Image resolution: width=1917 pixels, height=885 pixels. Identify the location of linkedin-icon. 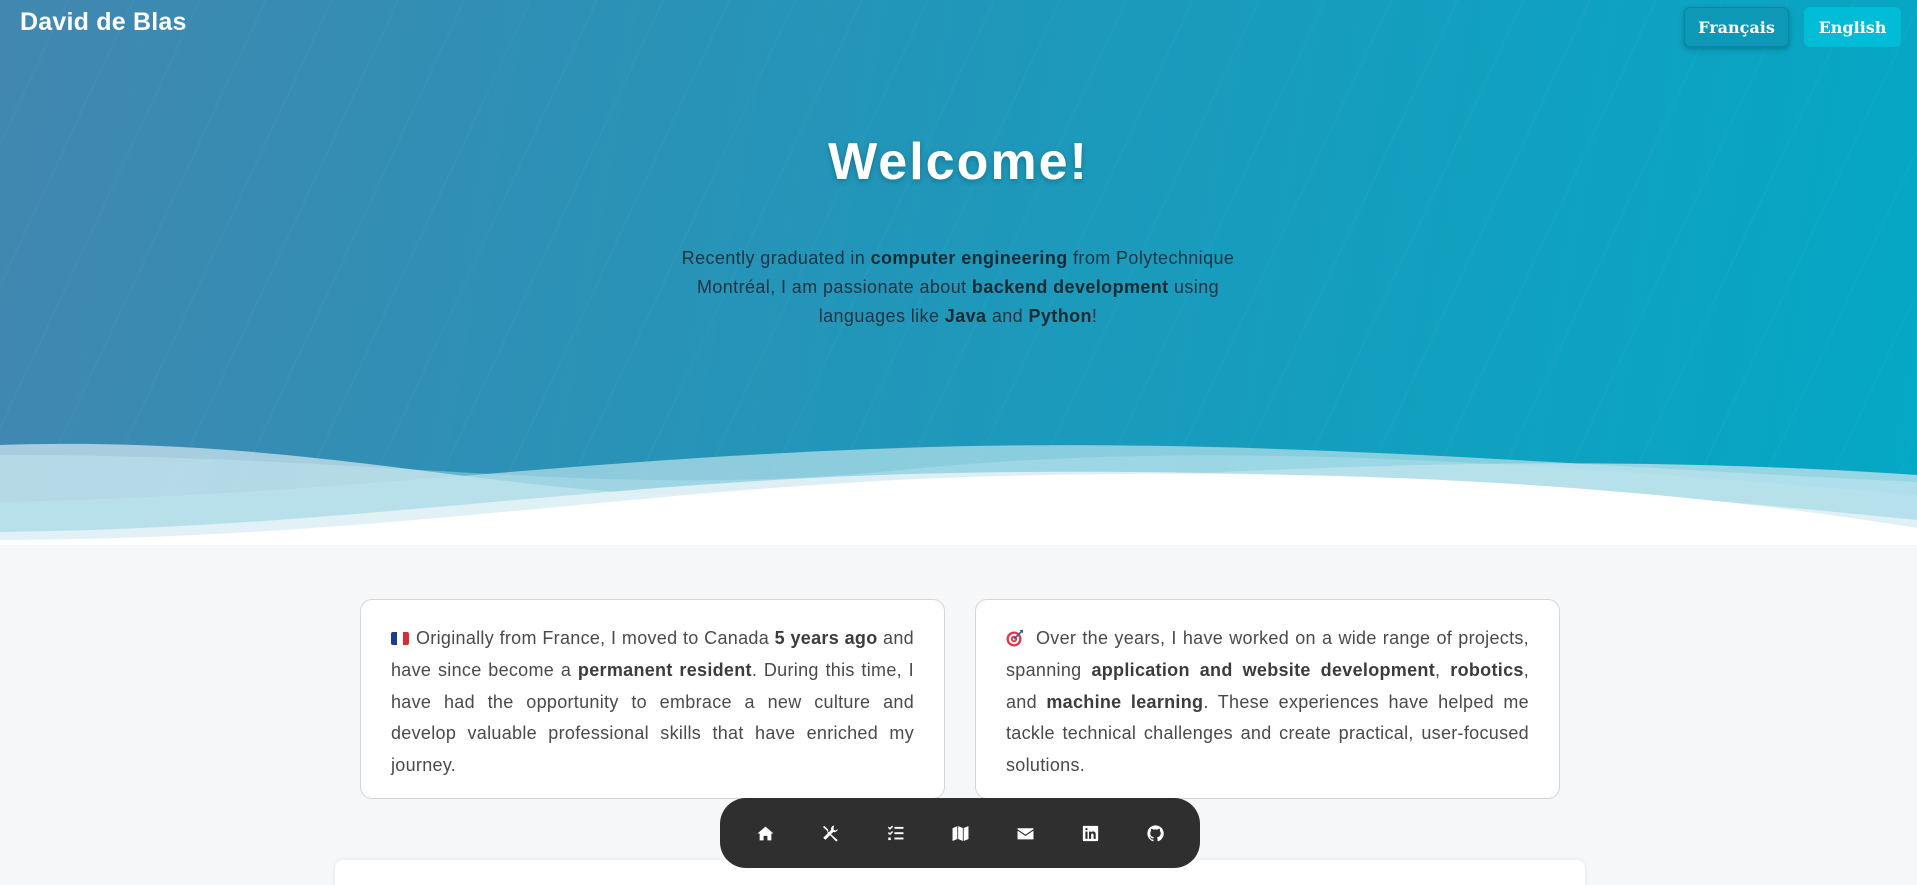
(1090, 833).